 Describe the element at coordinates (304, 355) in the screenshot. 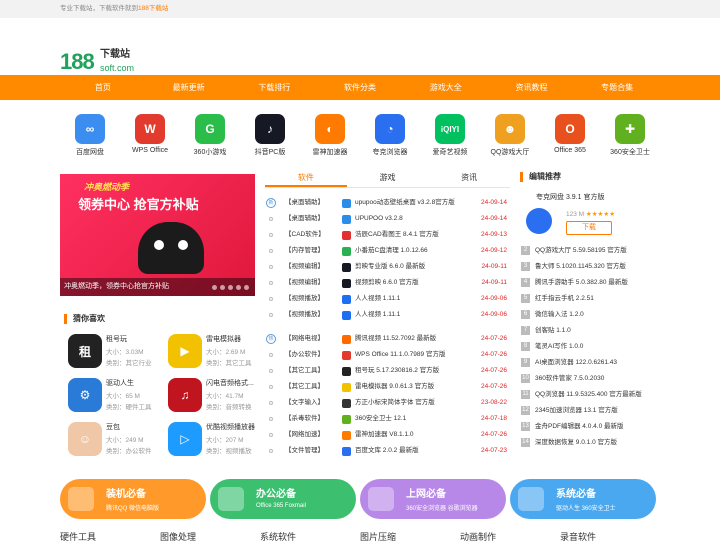

I see `list-category: 【办公软件】` at that location.